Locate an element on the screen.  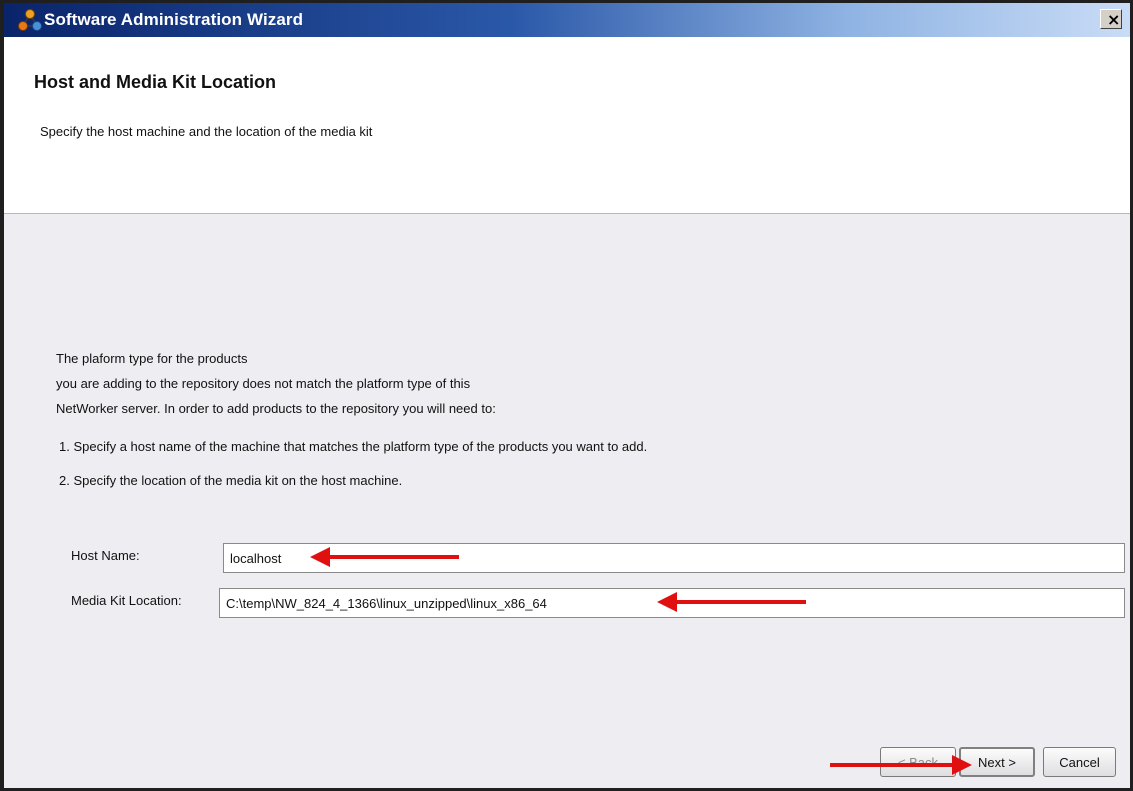
close-icon: × is located at coordinates (1114, 19).